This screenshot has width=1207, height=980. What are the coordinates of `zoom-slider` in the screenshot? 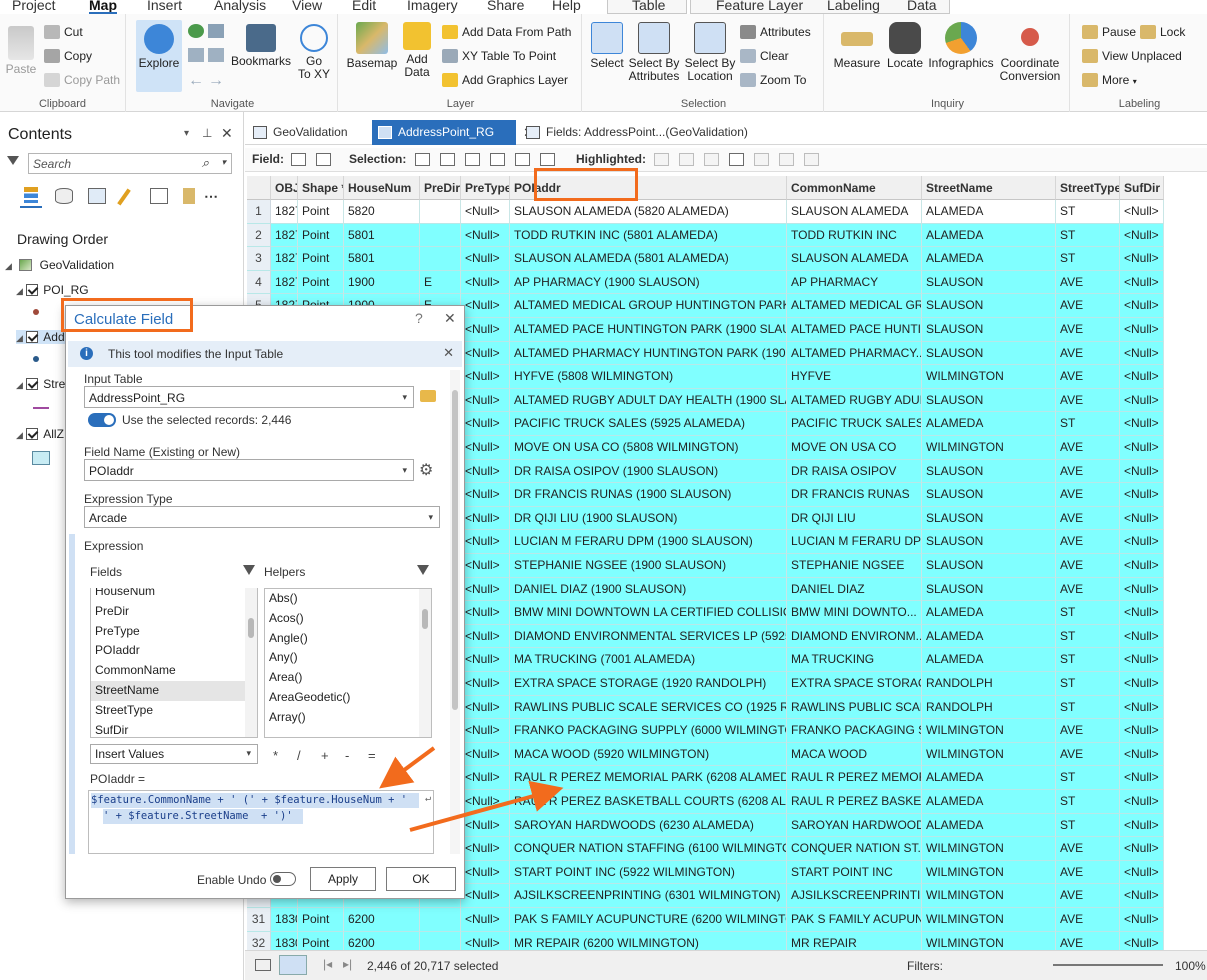 It's located at (1108, 965).